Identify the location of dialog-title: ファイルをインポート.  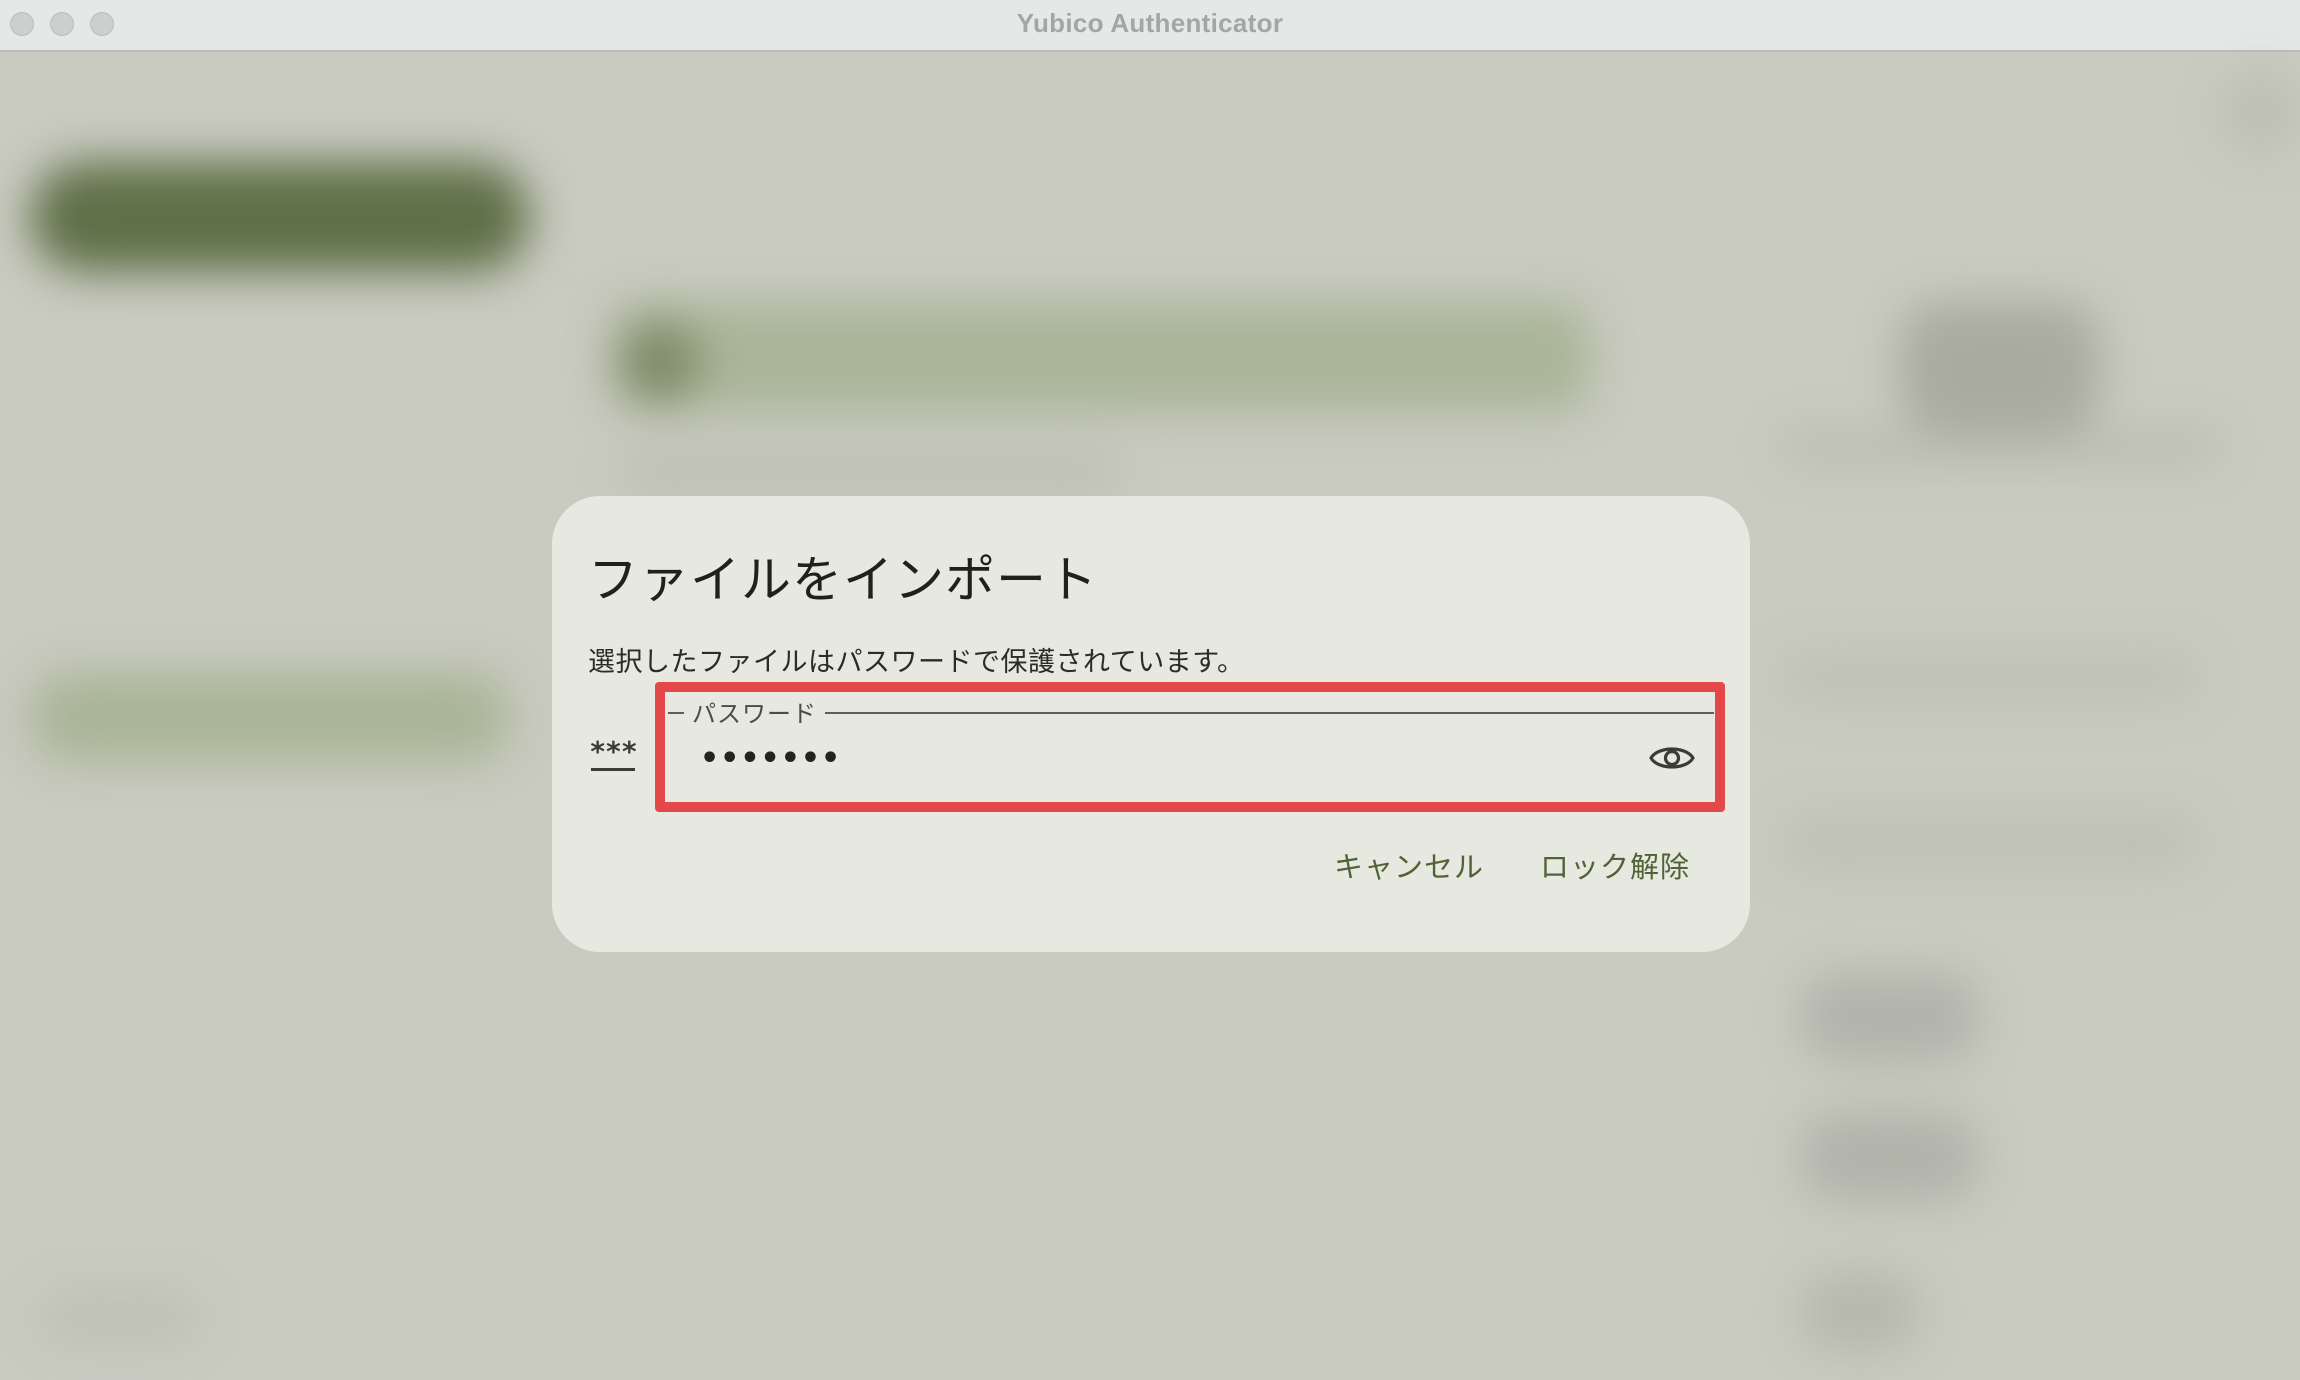
(843, 580).